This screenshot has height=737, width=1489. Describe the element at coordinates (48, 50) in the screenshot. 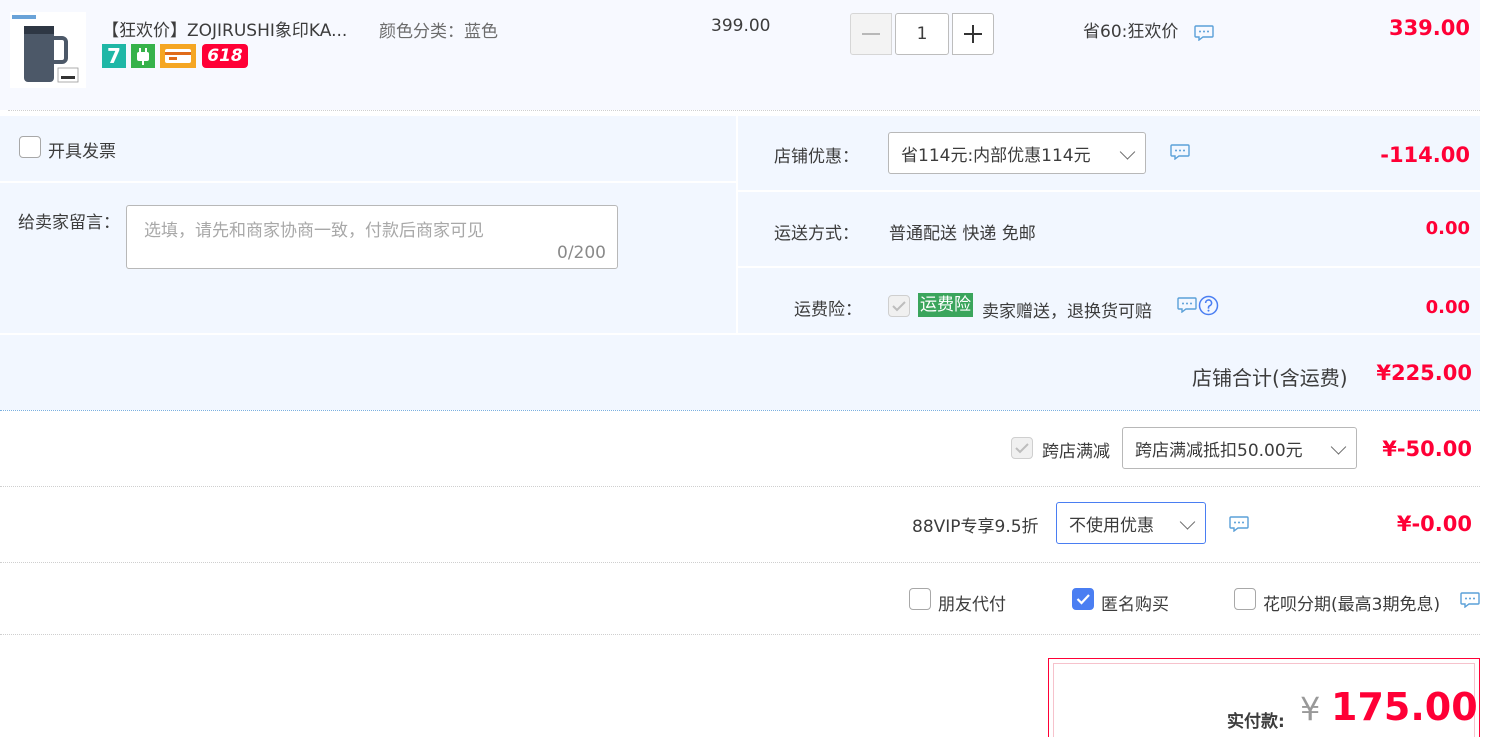

I see `product-thumbnail` at that location.